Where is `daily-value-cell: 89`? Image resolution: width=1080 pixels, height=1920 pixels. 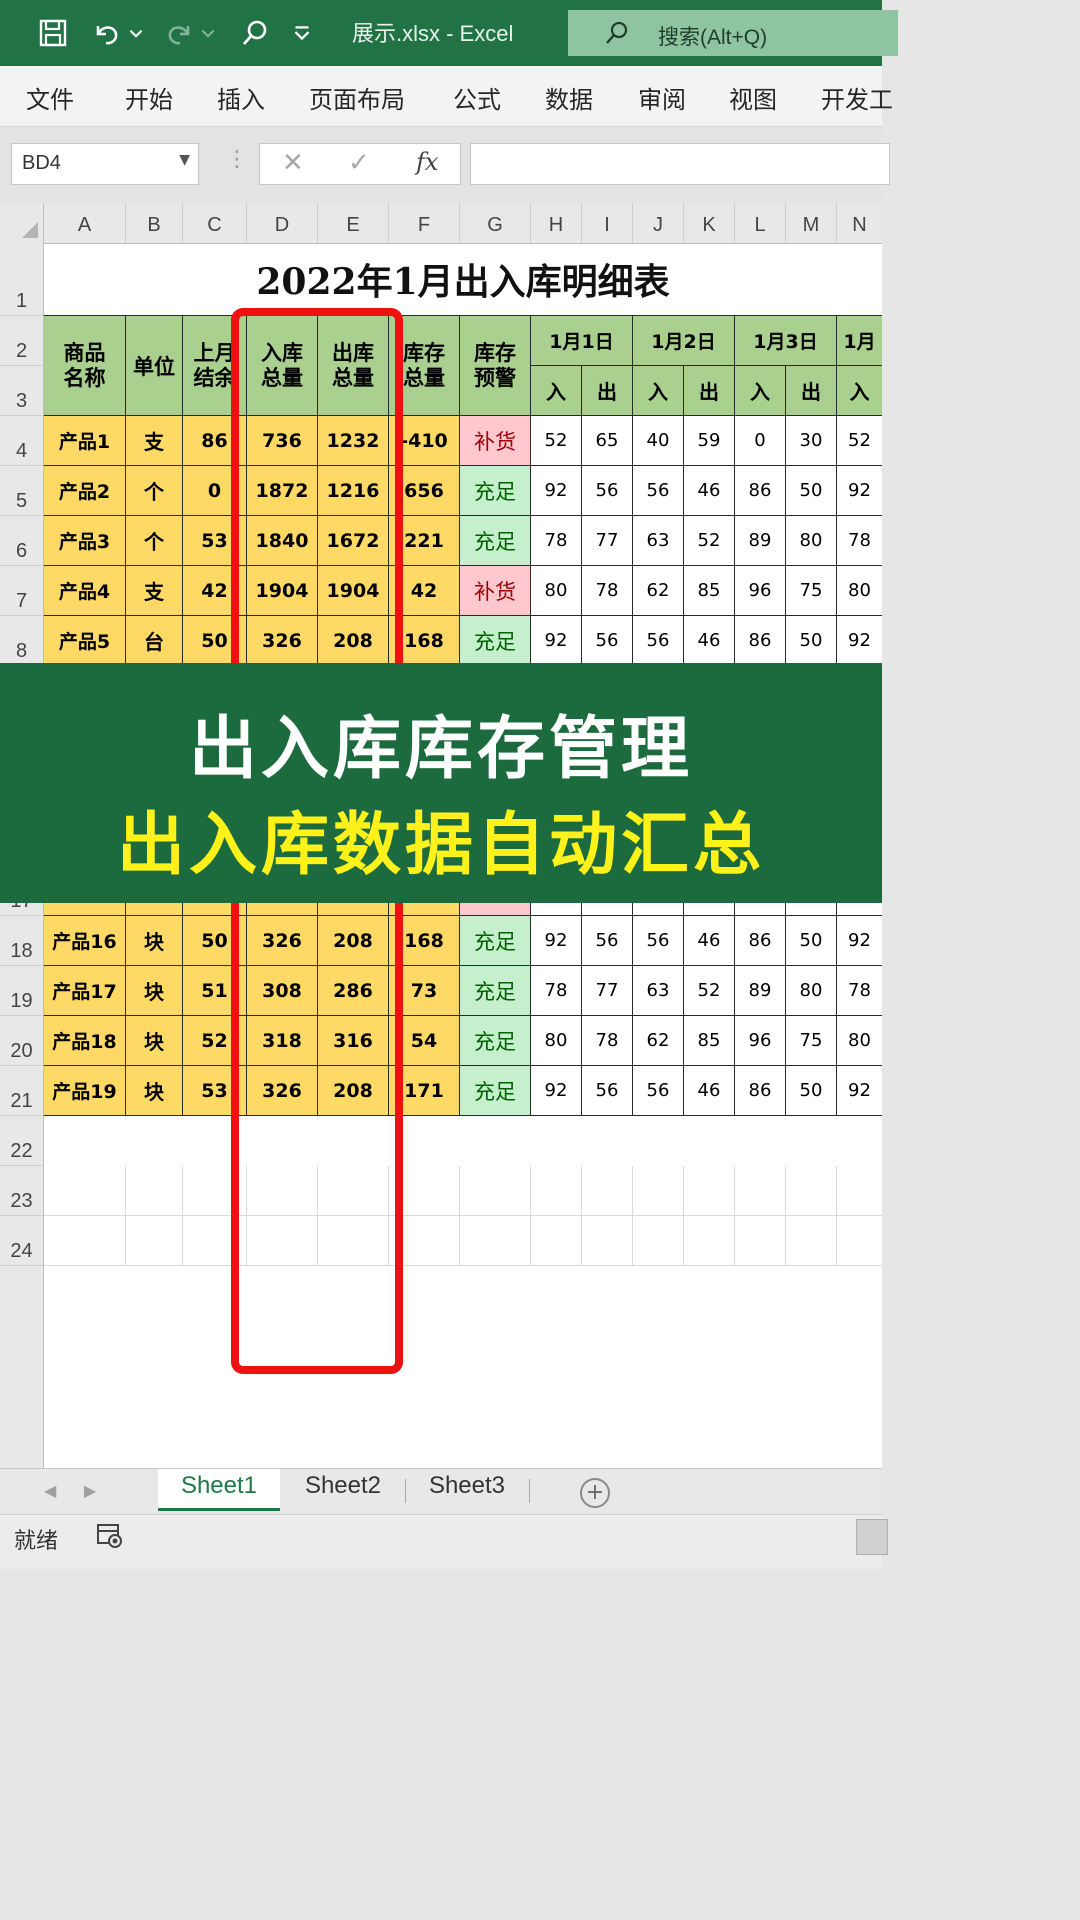 daily-value-cell: 89 is located at coordinates (760, 541).